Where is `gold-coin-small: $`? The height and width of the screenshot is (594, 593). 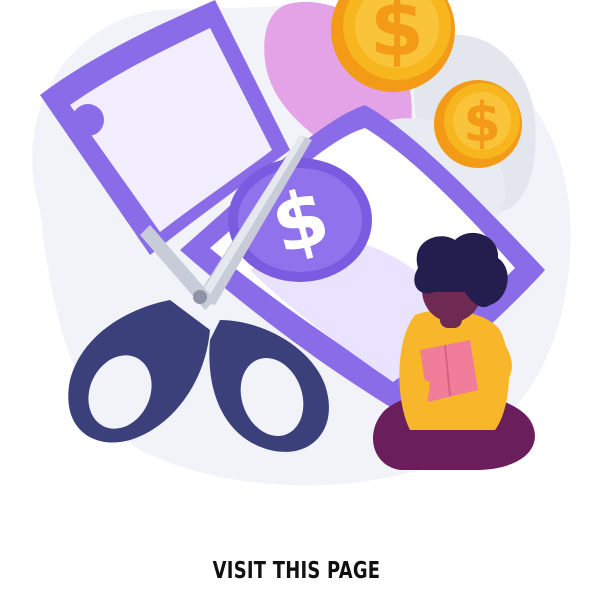
gold-coin-small: $ is located at coordinates (478, 124).